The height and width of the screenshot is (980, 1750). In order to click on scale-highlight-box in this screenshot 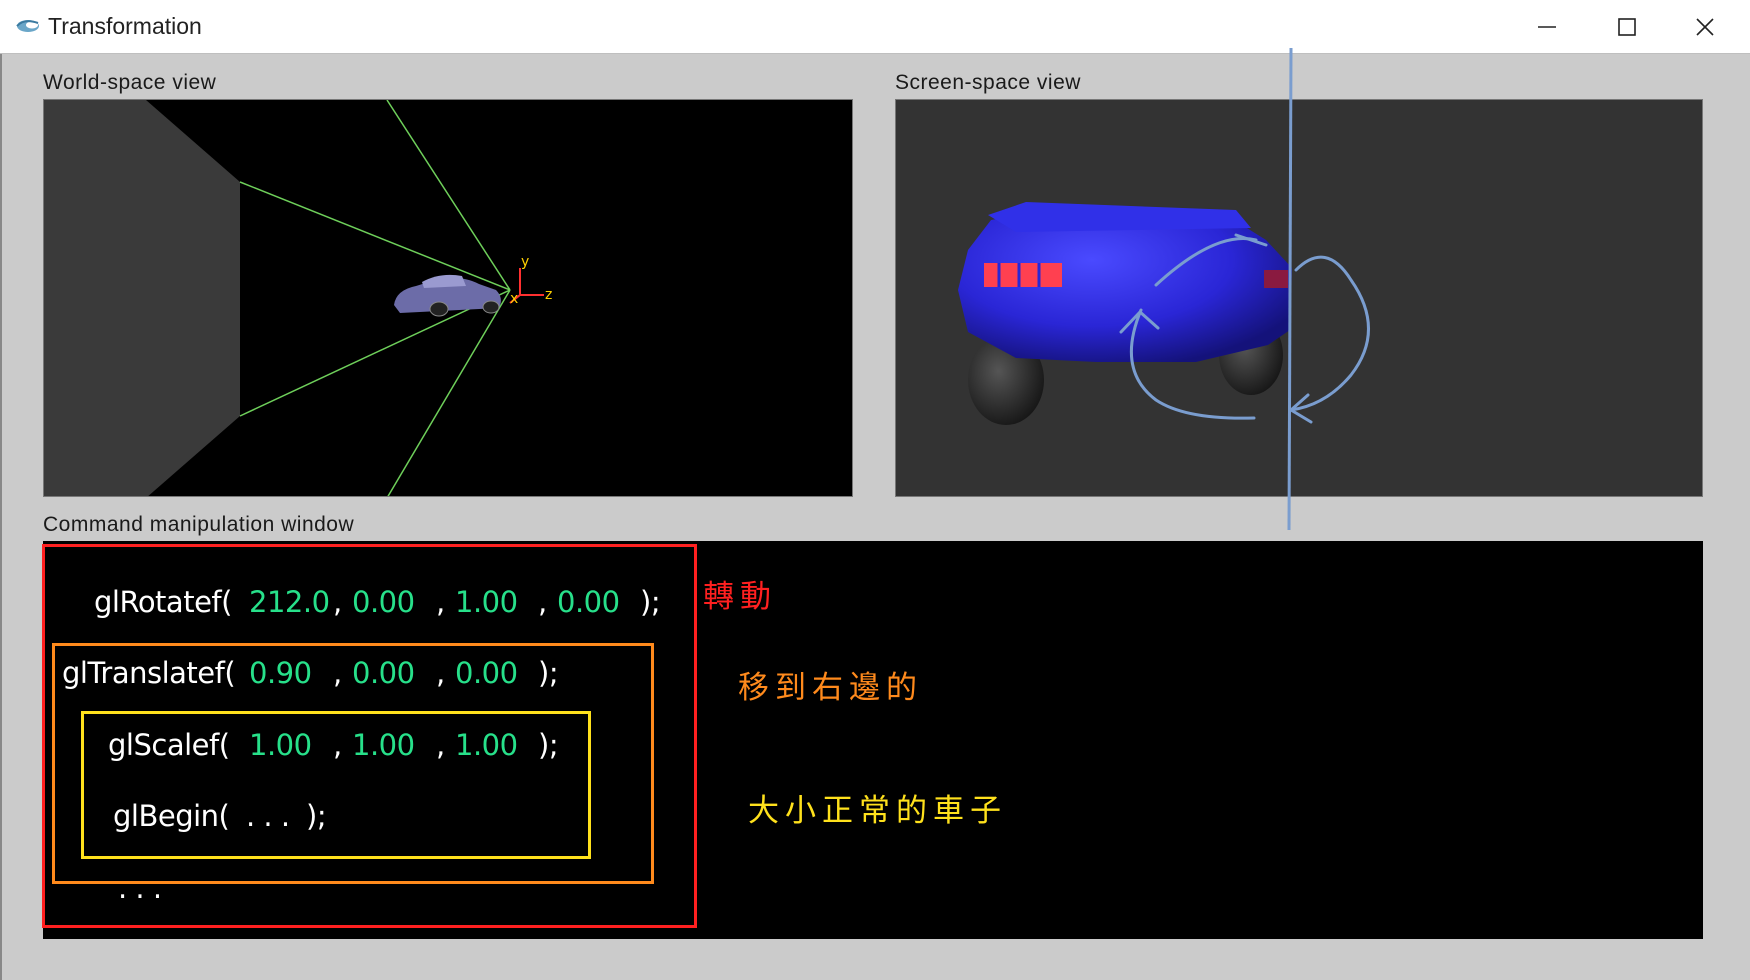, I will do `click(336, 785)`.